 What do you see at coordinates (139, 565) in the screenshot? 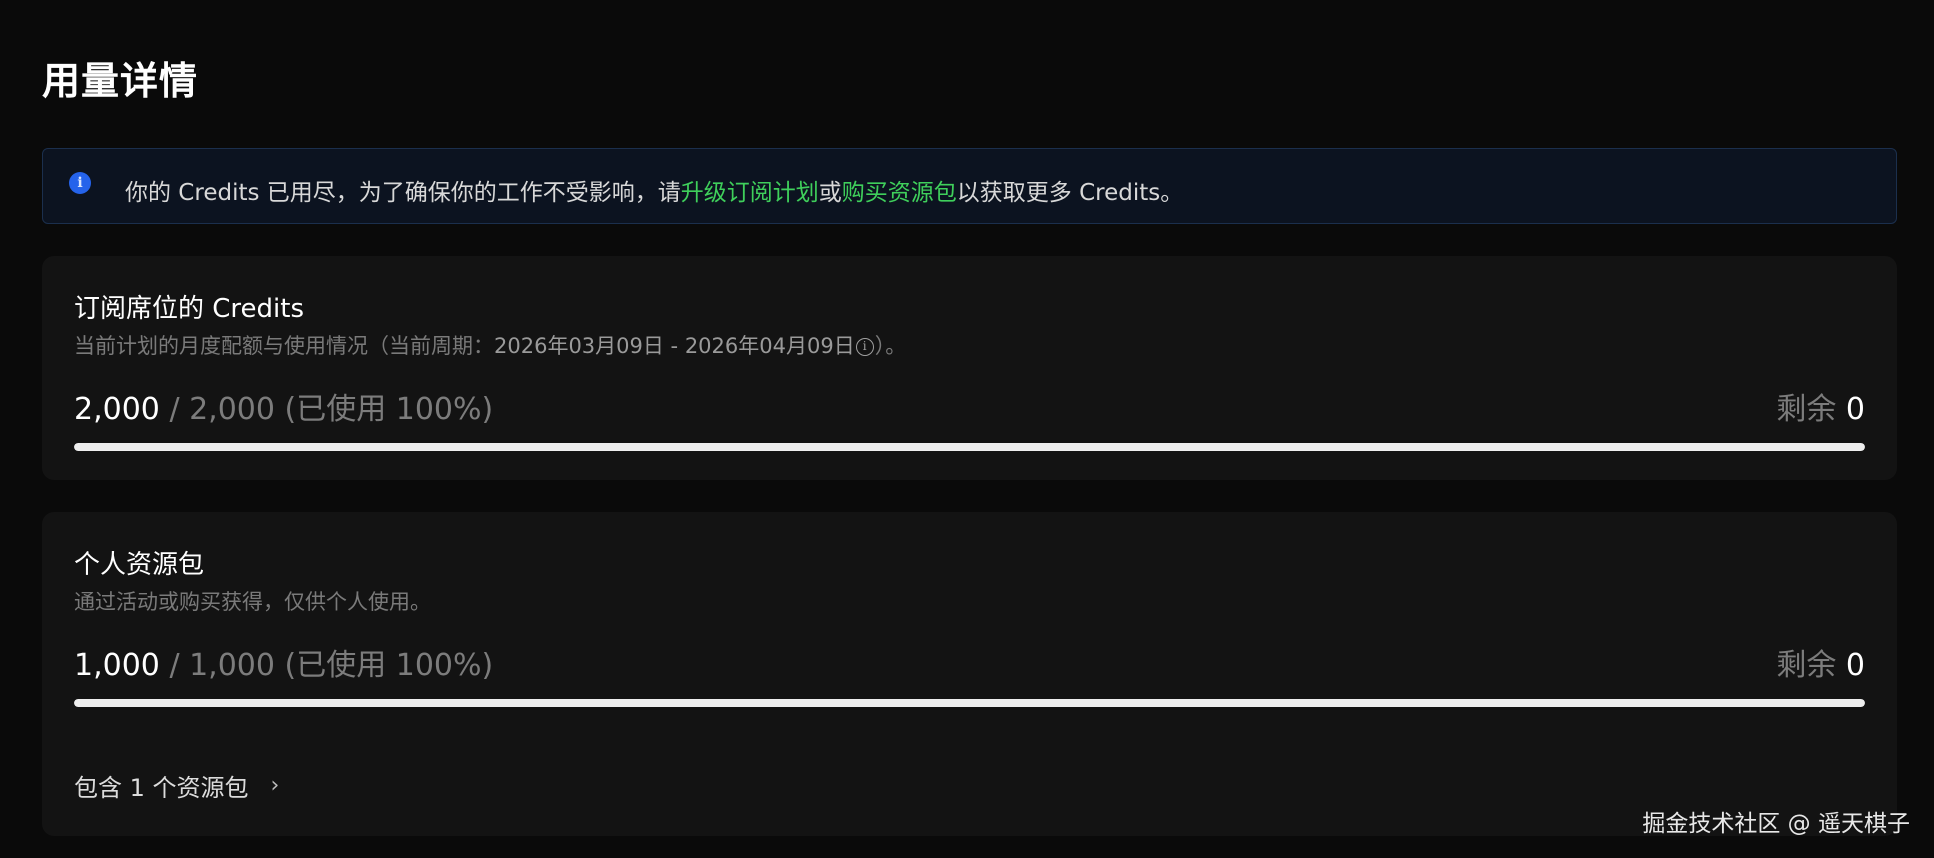
I see `card-title: 个人资源包` at bounding box center [139, 565].